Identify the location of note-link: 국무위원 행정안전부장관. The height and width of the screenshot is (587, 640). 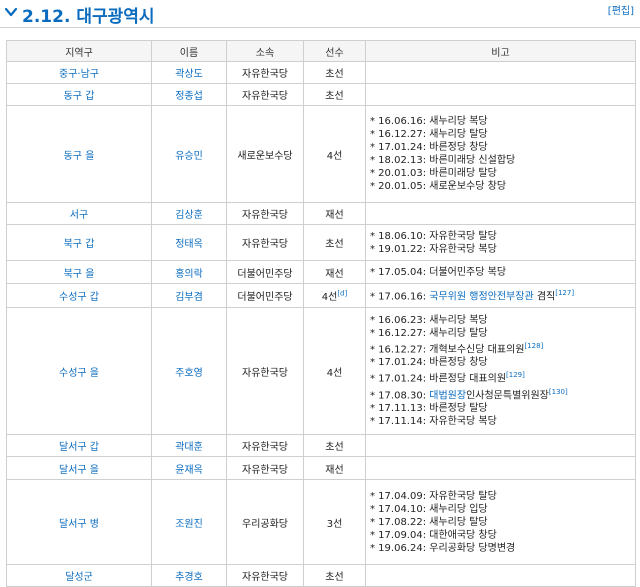
(481, 297).